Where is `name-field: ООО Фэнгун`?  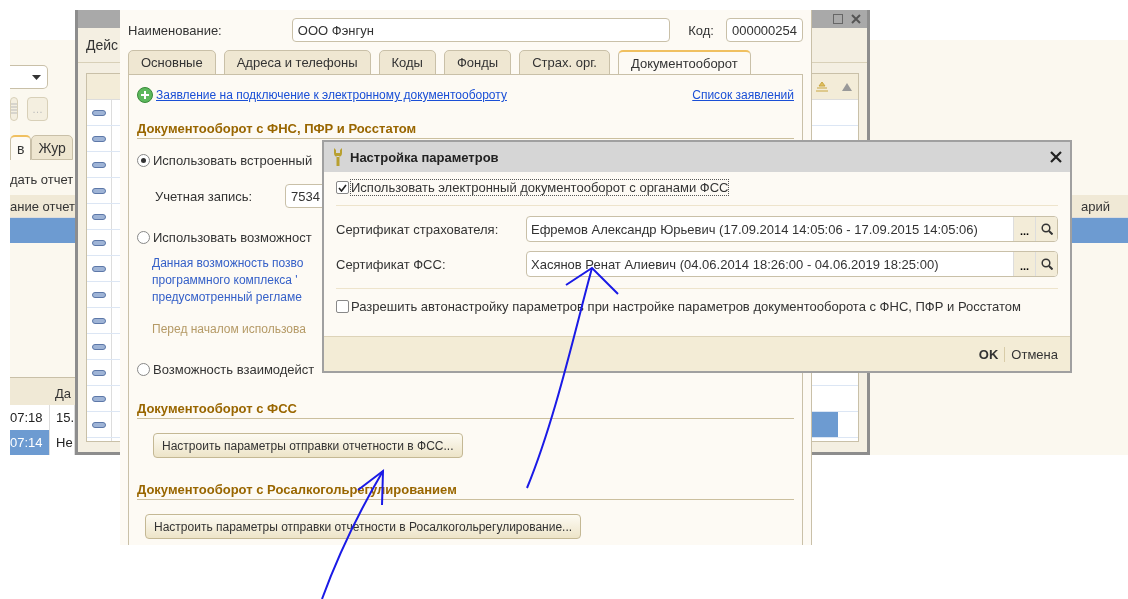
name-field: ООО Фэнгун is located at coordinates (481, 30).